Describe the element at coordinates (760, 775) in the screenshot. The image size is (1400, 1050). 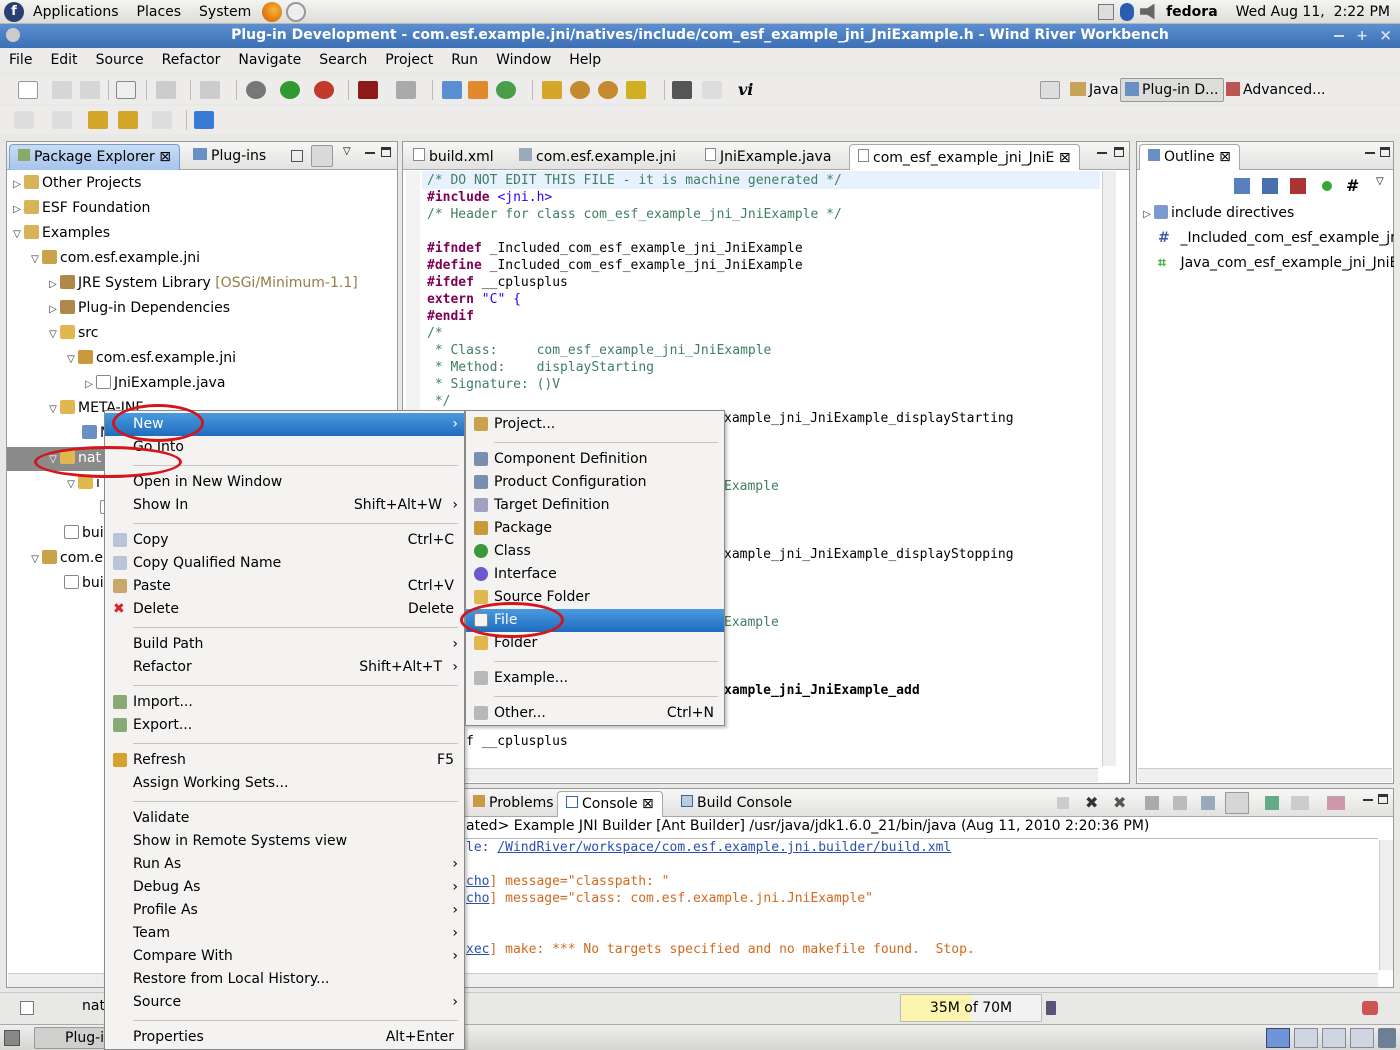
I see `editor-hscrollbar` at that location.